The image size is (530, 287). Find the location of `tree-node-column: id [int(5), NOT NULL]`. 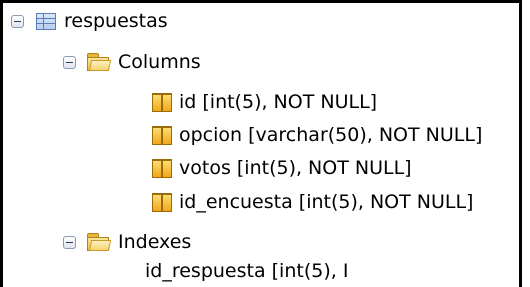

tree-node-column: id [int(5), NOT NULL] is located at coordinates (264, 102).